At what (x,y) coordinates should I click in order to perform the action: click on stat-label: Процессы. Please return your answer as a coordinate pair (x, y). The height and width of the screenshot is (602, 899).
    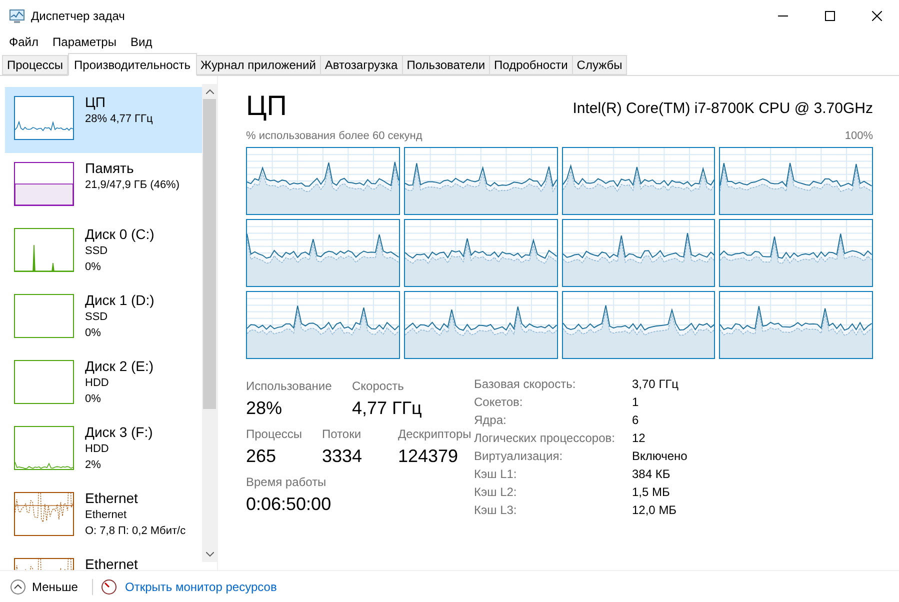
    Looking at the image, I should click on (275, 434).